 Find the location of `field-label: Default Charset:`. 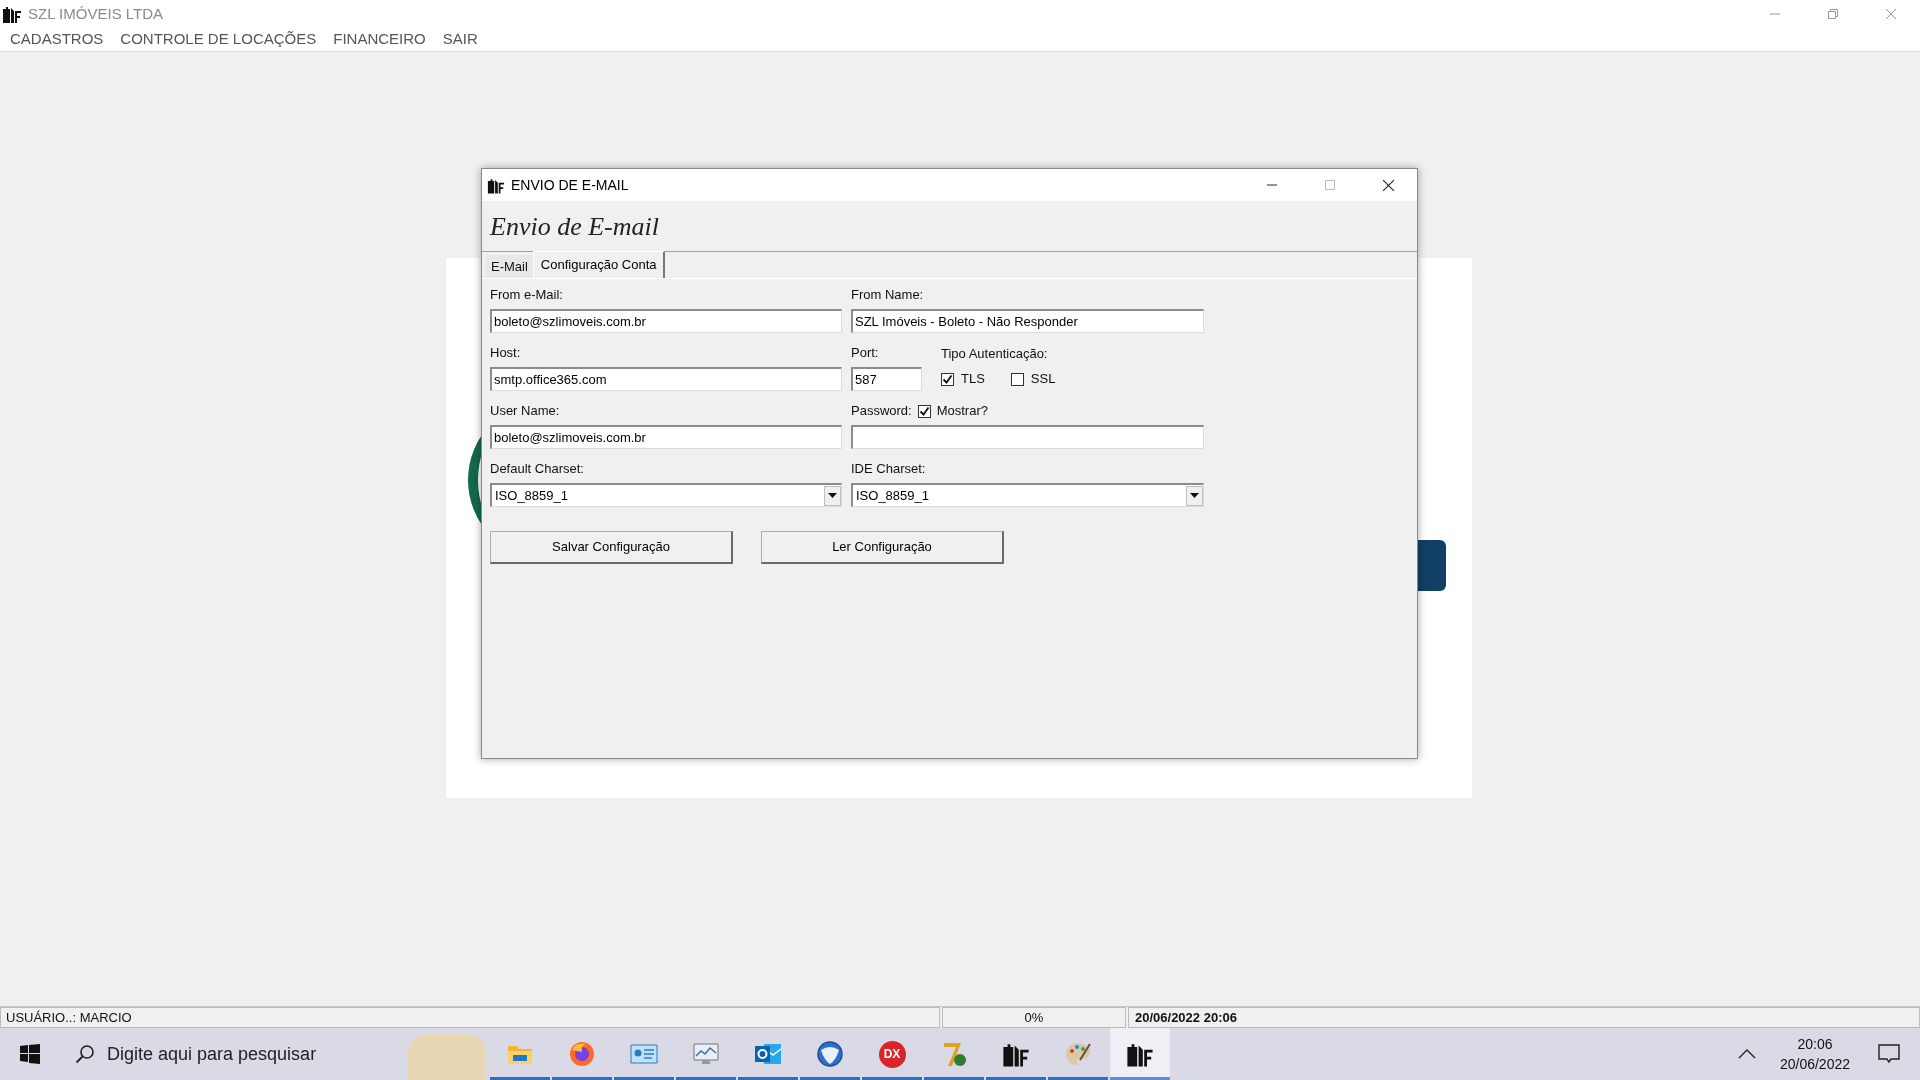

field-label: Default Charset: is located at coordinates (537, 469).